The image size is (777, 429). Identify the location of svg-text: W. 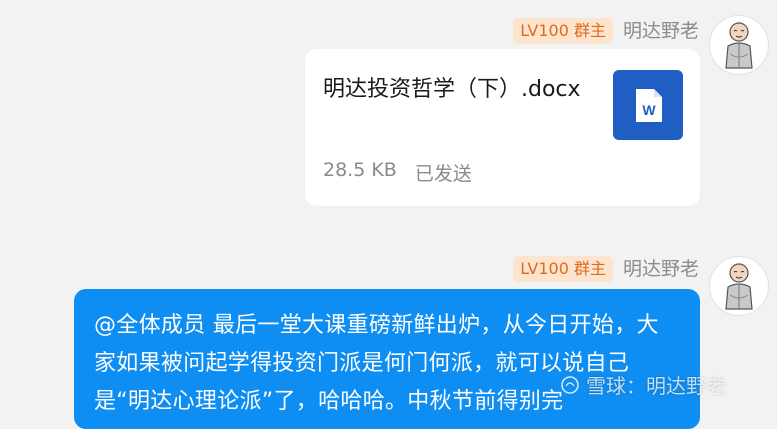
(649, 110).